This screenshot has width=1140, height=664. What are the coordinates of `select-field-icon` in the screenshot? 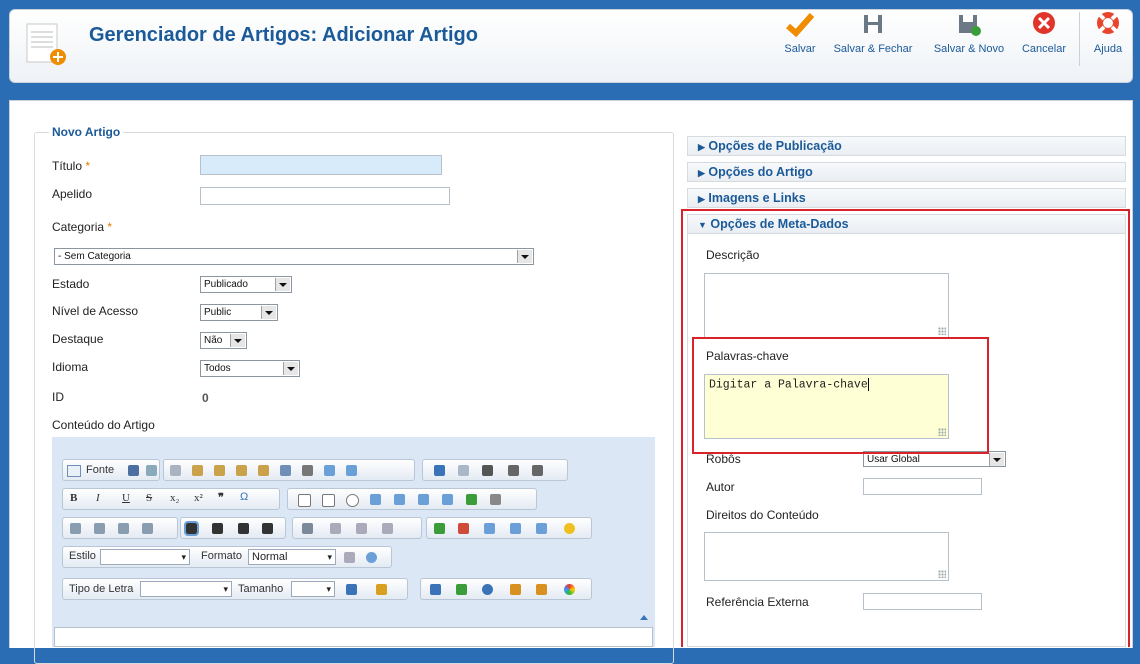 It's located at (423, 499).